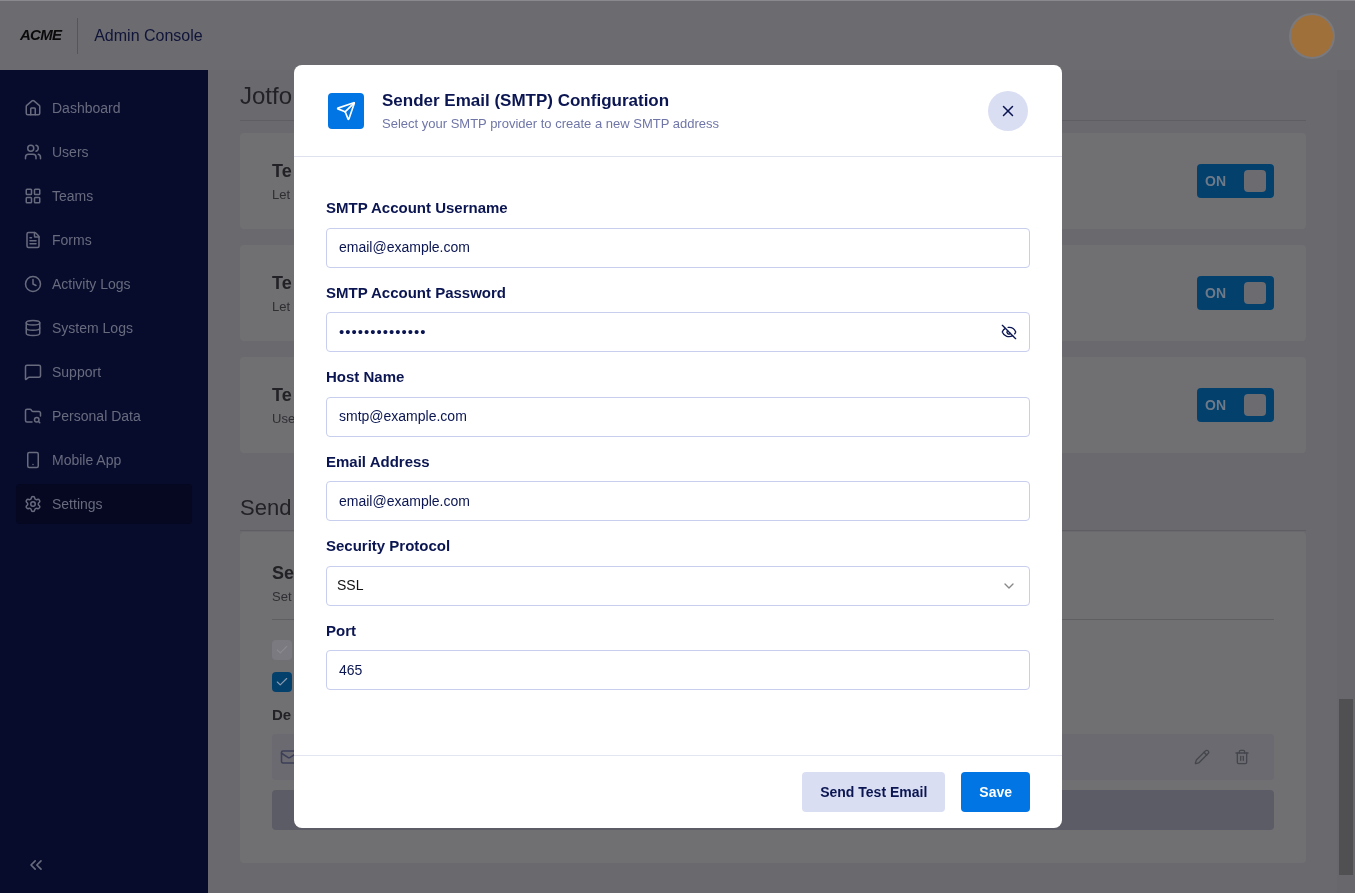 The height and width of the screenshot is (893, 1355). What do you see at coordinates (33, 460) in the screenshot?
I see `phone-icon` at bounding box center [33, 460].